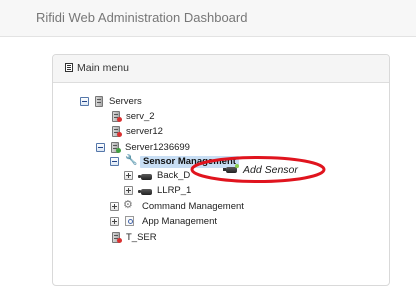 This screenshot has width=416, height=286. Describe the element at coordinates (144, 131) in the screenshot. I see `tree-node-label: server12` at that location.